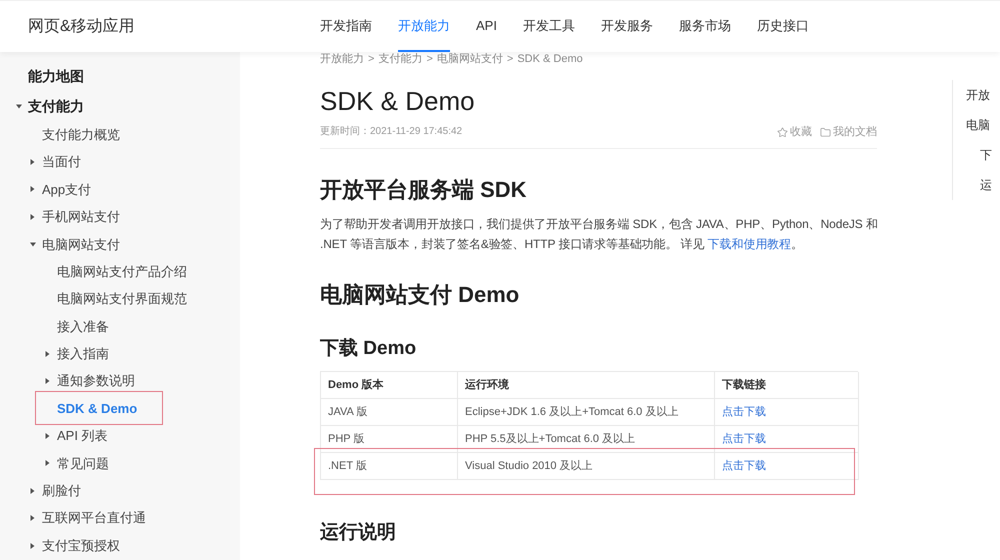  I want to click on section-heading: 电脑网站支付 Demo, so click(420, 295).